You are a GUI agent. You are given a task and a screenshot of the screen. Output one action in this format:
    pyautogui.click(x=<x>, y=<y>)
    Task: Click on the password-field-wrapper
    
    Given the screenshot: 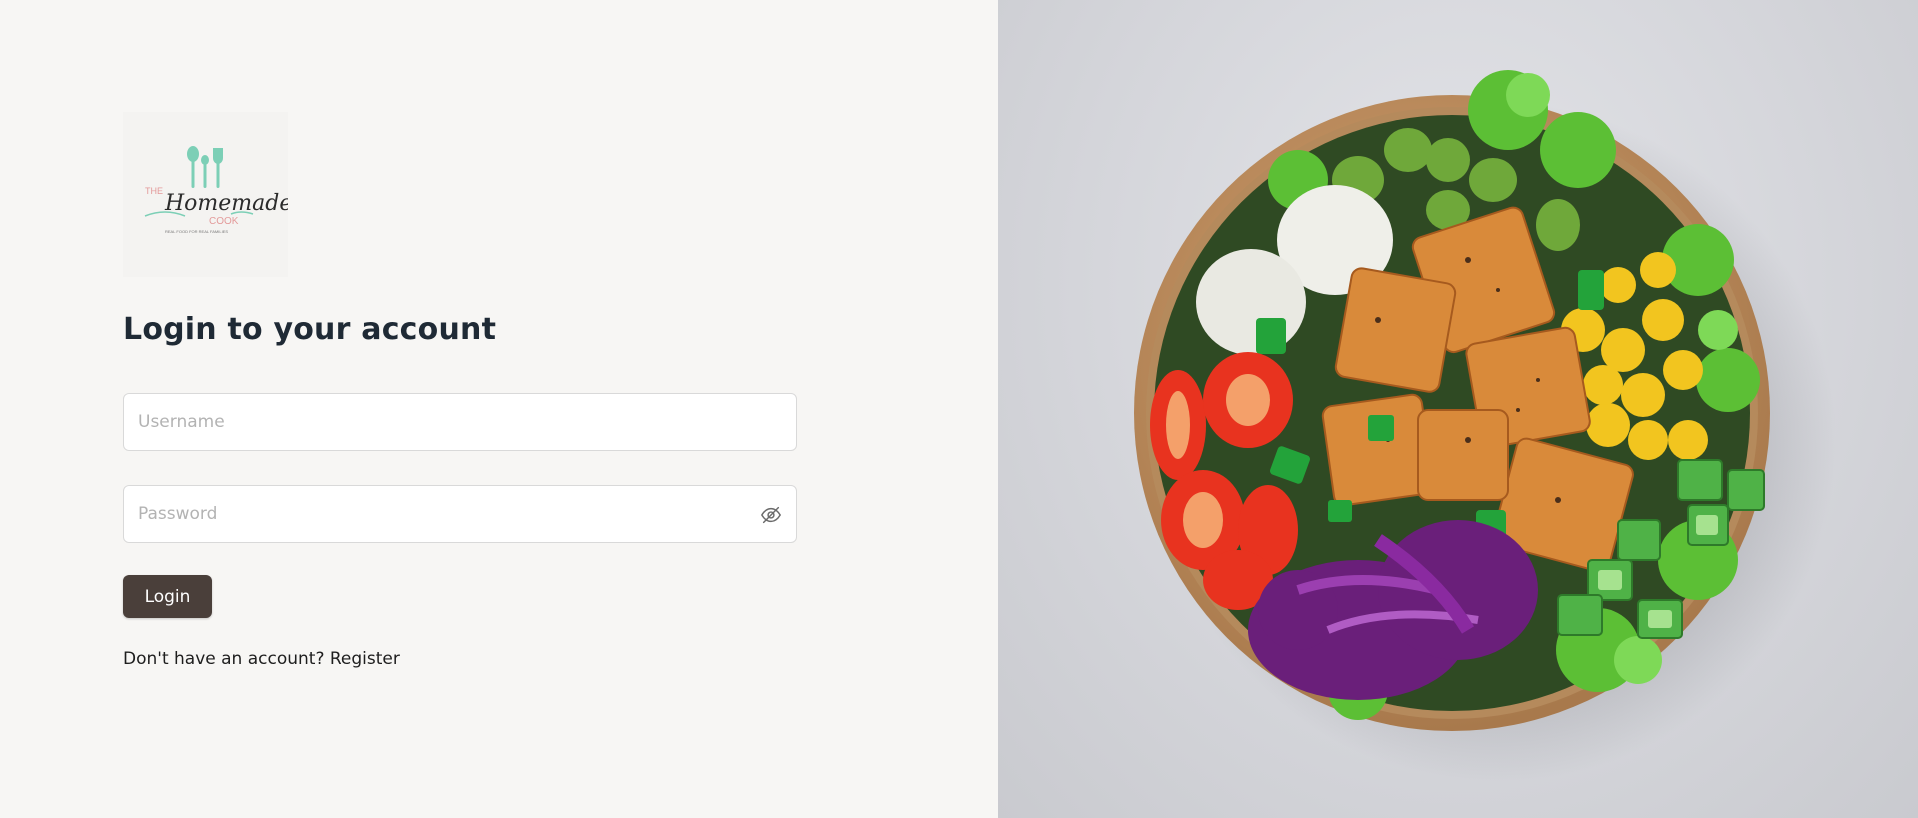 What is the action you would take?
    pyautogui.click(x=460, y=514)
    